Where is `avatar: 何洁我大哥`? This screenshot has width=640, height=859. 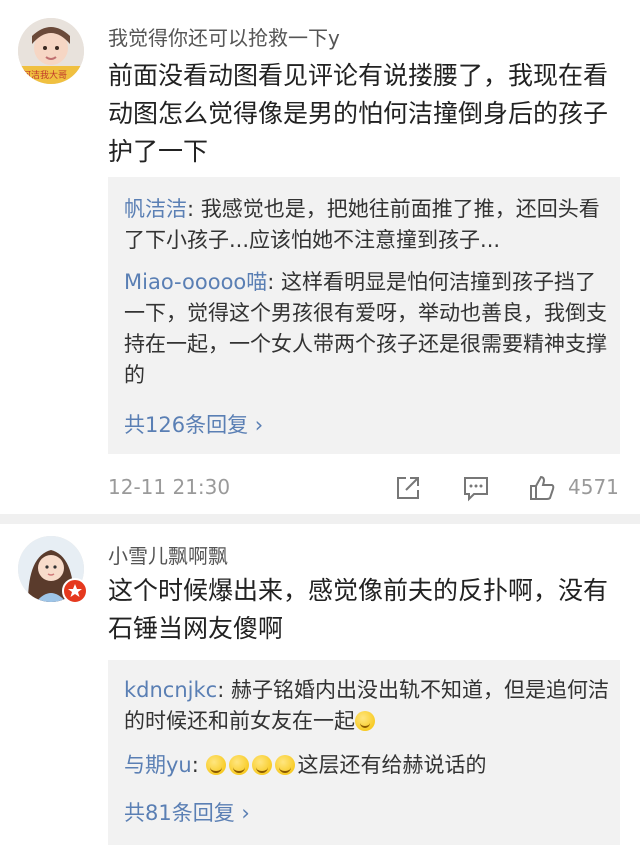 avatar: 何洁我大哥 is located at coordinates (51, 51).